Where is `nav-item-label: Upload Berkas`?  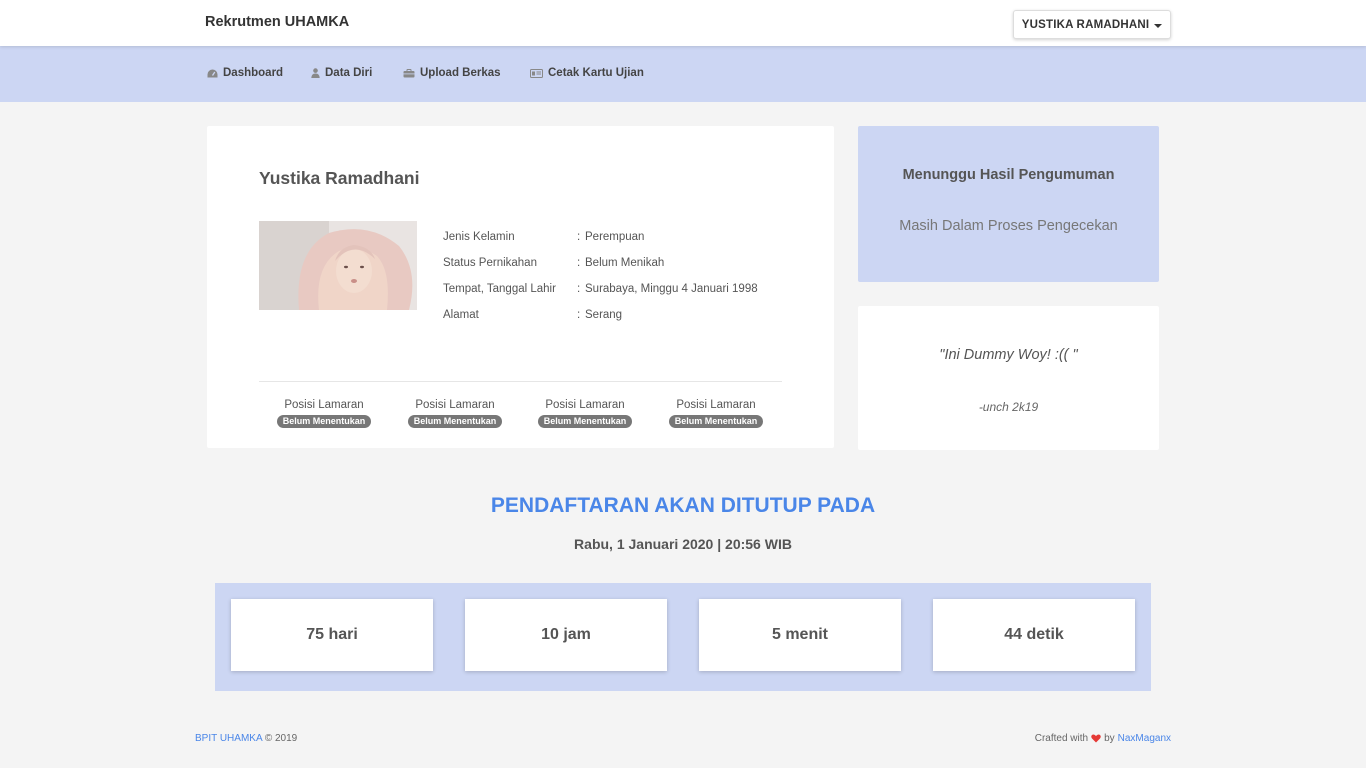 nav-item-label: Upload Berkas is located at coordinates (460, 73).